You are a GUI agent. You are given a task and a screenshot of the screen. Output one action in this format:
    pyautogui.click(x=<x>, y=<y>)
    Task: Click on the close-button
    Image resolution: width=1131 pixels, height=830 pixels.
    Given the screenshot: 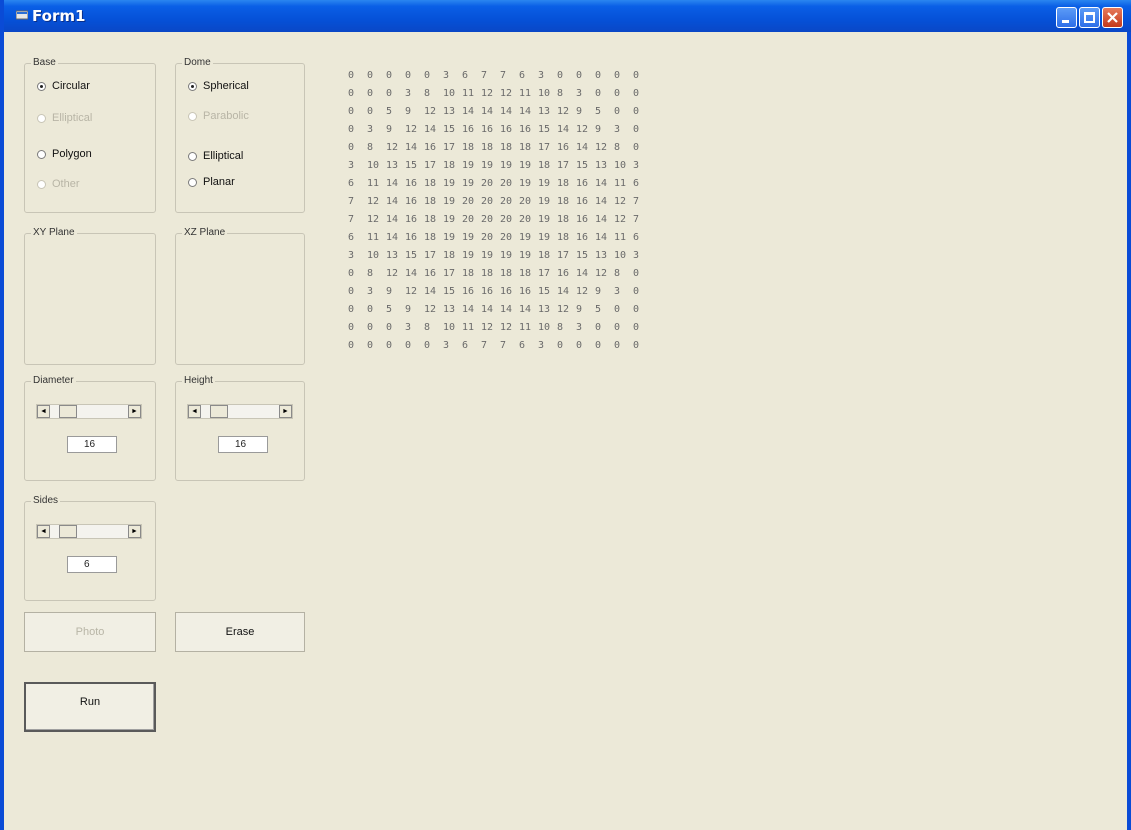 What is the action you would take?
    pyautogui.click(x=1112, y=17)
    